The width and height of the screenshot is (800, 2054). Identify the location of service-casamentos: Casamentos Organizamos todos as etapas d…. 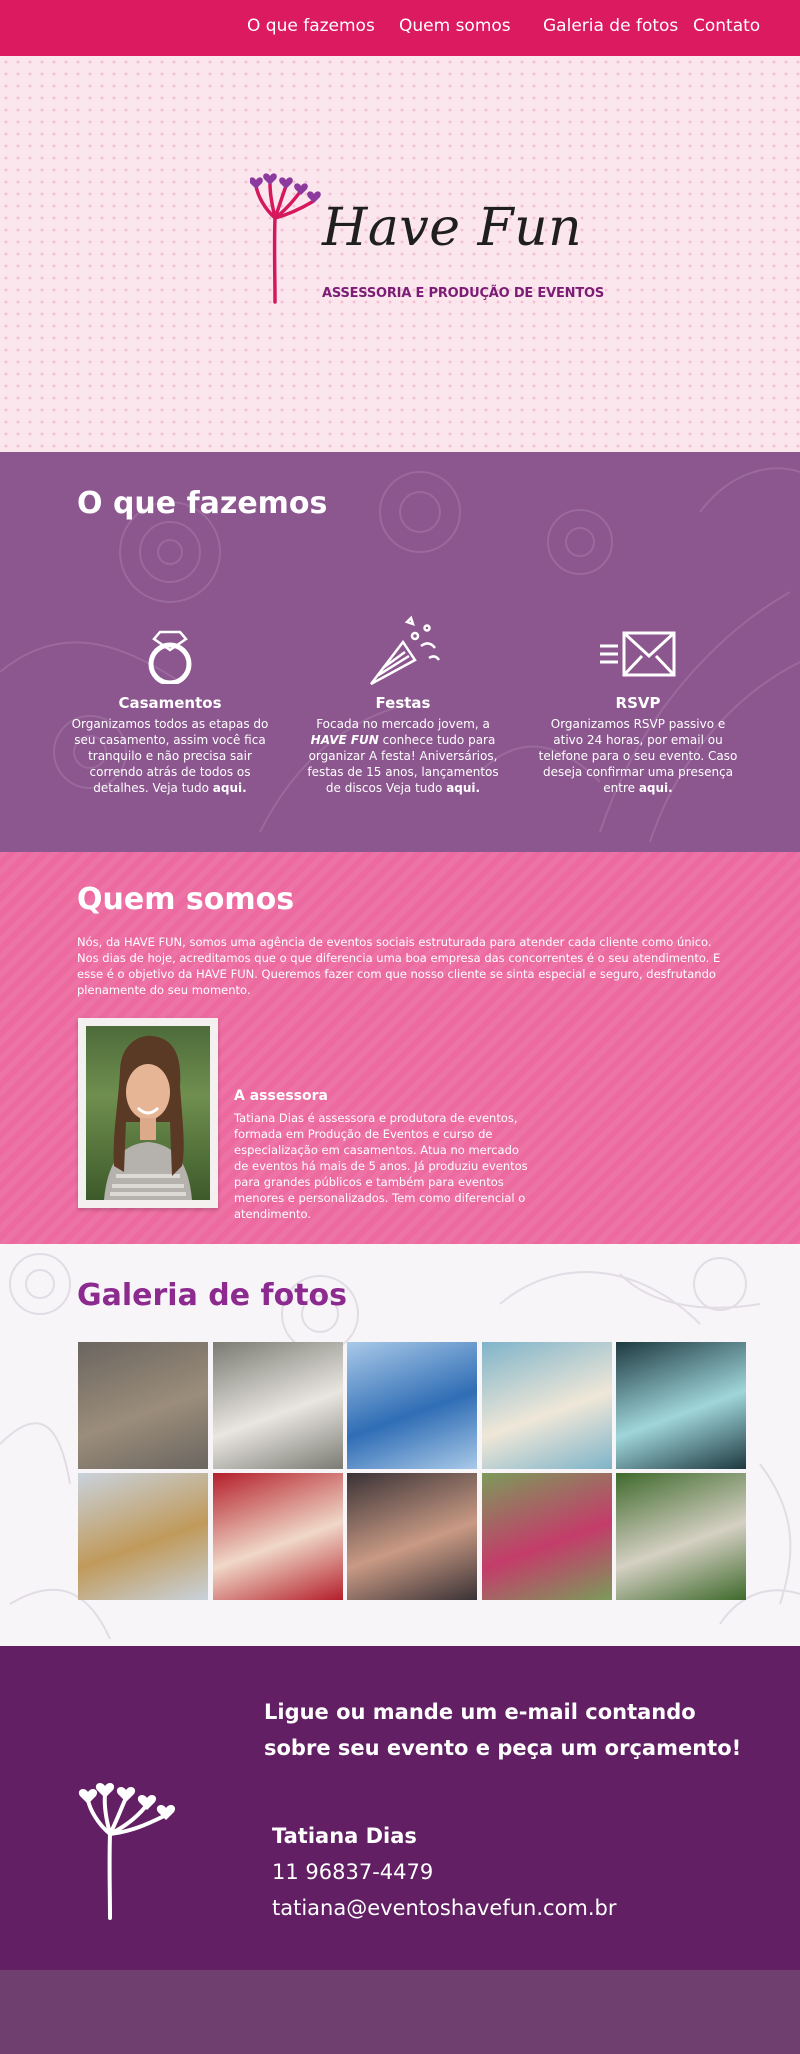
(170, 722).